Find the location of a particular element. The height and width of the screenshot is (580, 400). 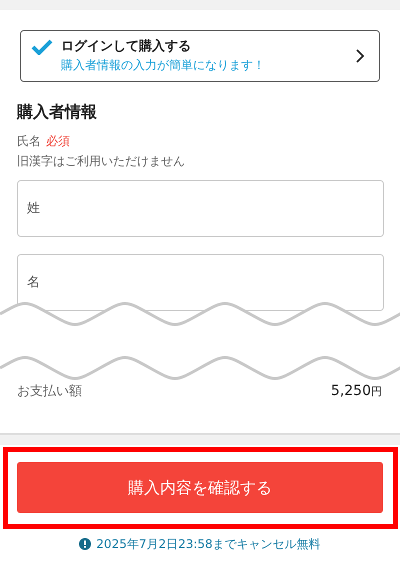

field-label: 氏名 is located at coordinates (29, 141).